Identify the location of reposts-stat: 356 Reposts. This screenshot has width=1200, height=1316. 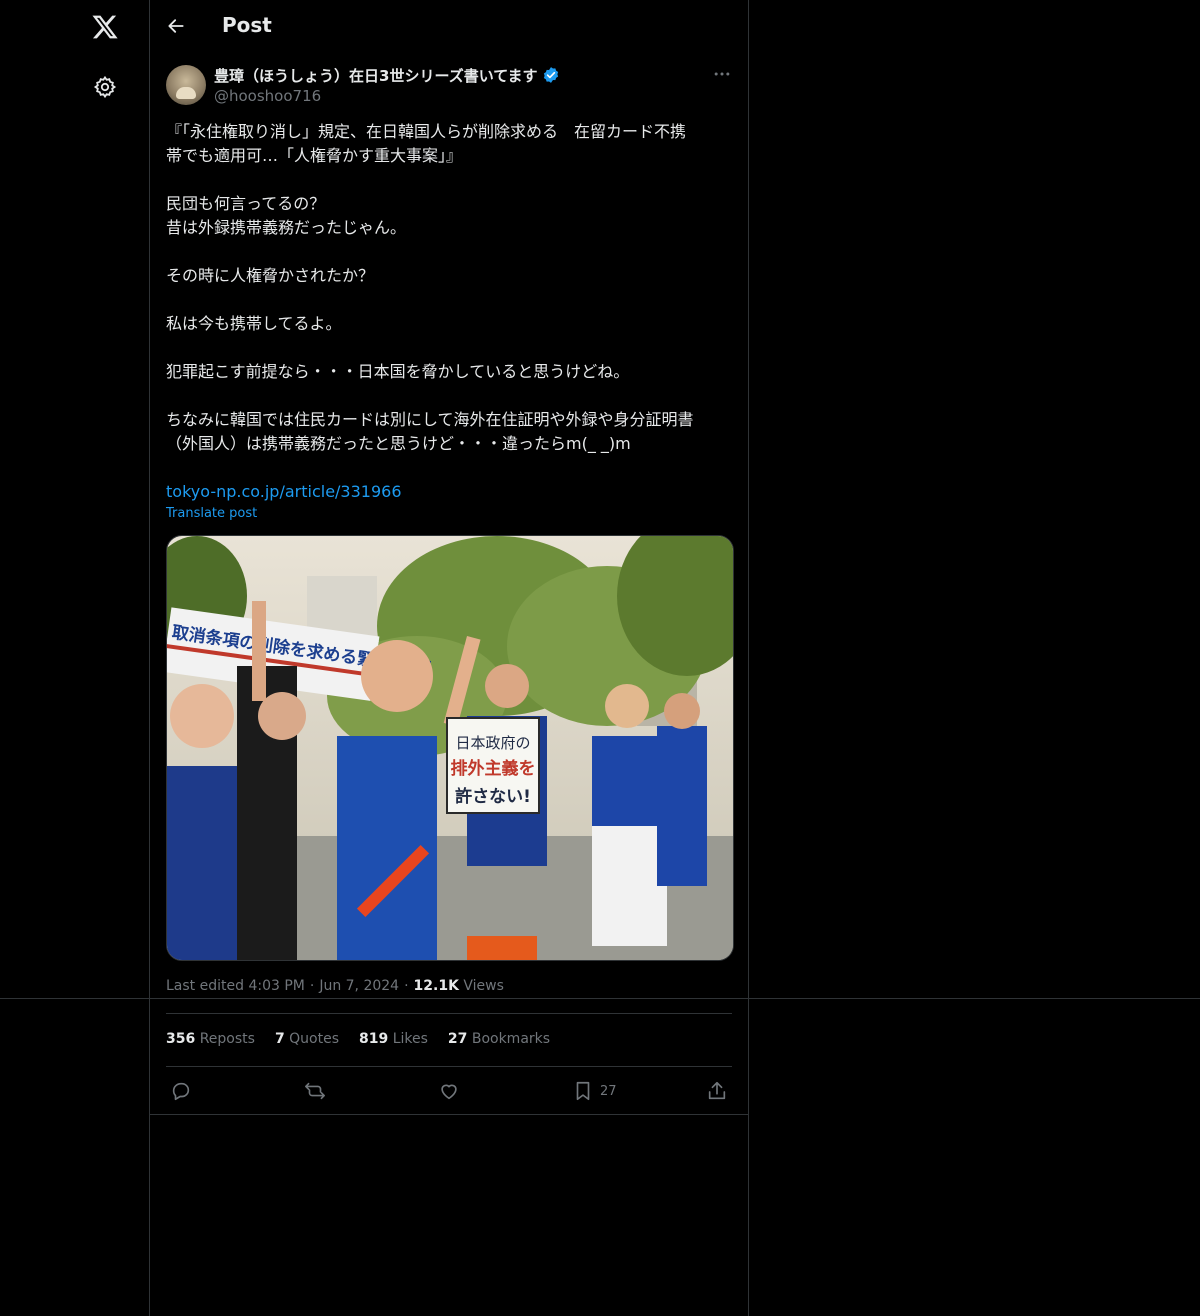
(210, 1039).